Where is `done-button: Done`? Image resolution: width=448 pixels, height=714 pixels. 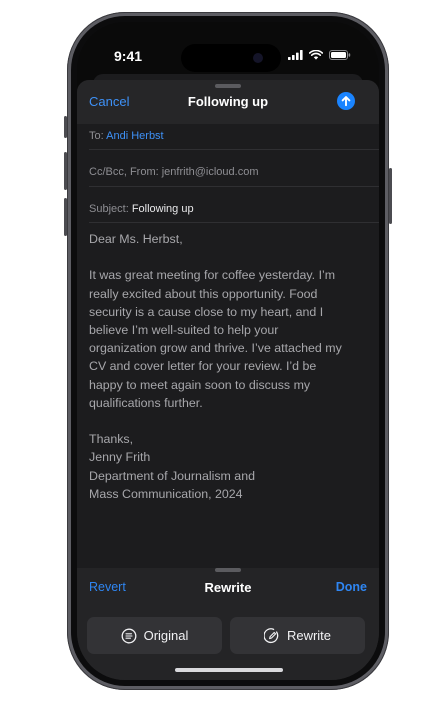
done-button: Done is located at coordinates (351, 587).